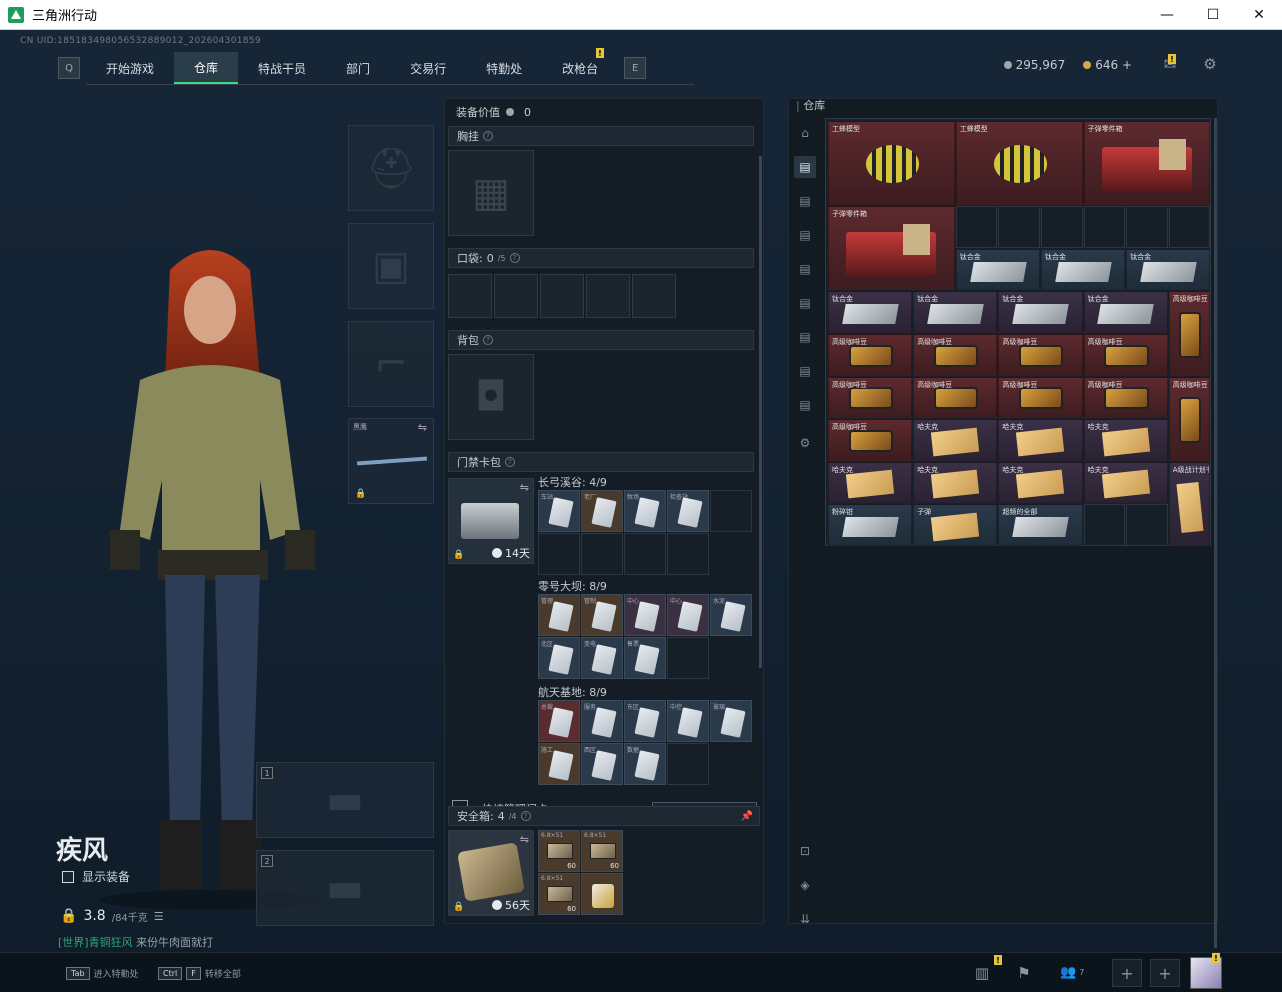 The height and width of the screenshot is (992, 1282). Describe the element at coordinates (391, 364) in the screenshot. I see `pistol-slot: ⌐` at that location.